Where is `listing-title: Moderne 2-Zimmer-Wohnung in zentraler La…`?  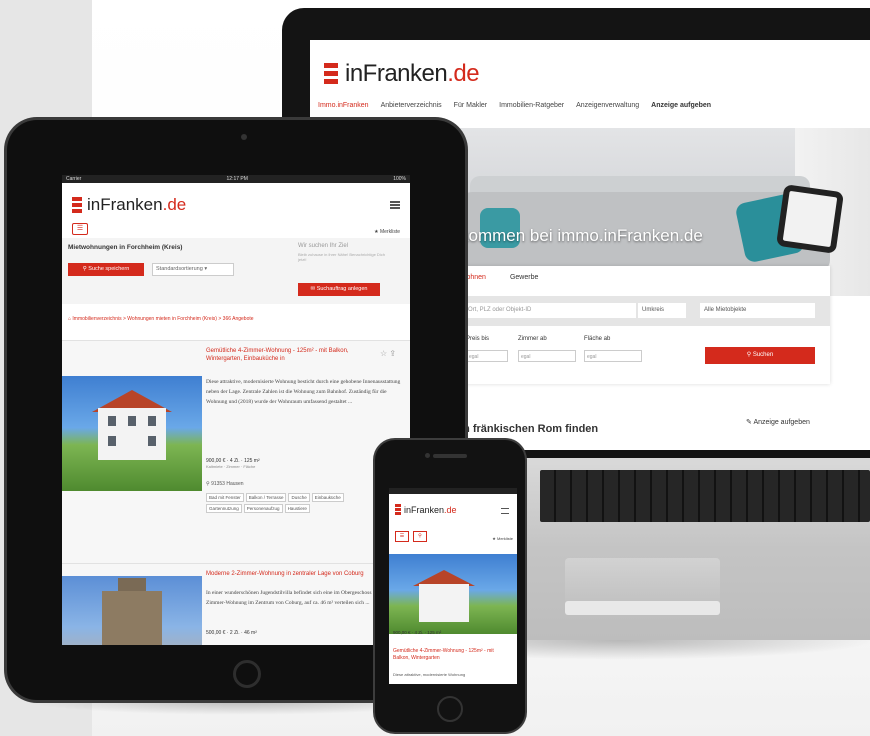 listing-title: Moderne 2-Zimmer-Wohnung in zentraler La… is located at coordinates (293, 574).